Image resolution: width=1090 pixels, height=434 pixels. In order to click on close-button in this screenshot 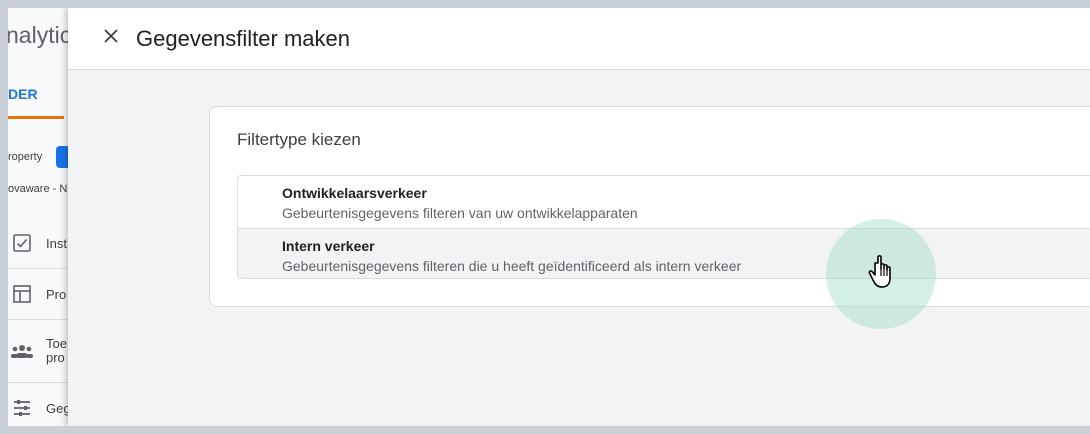, I will do `click(111, 39)`.